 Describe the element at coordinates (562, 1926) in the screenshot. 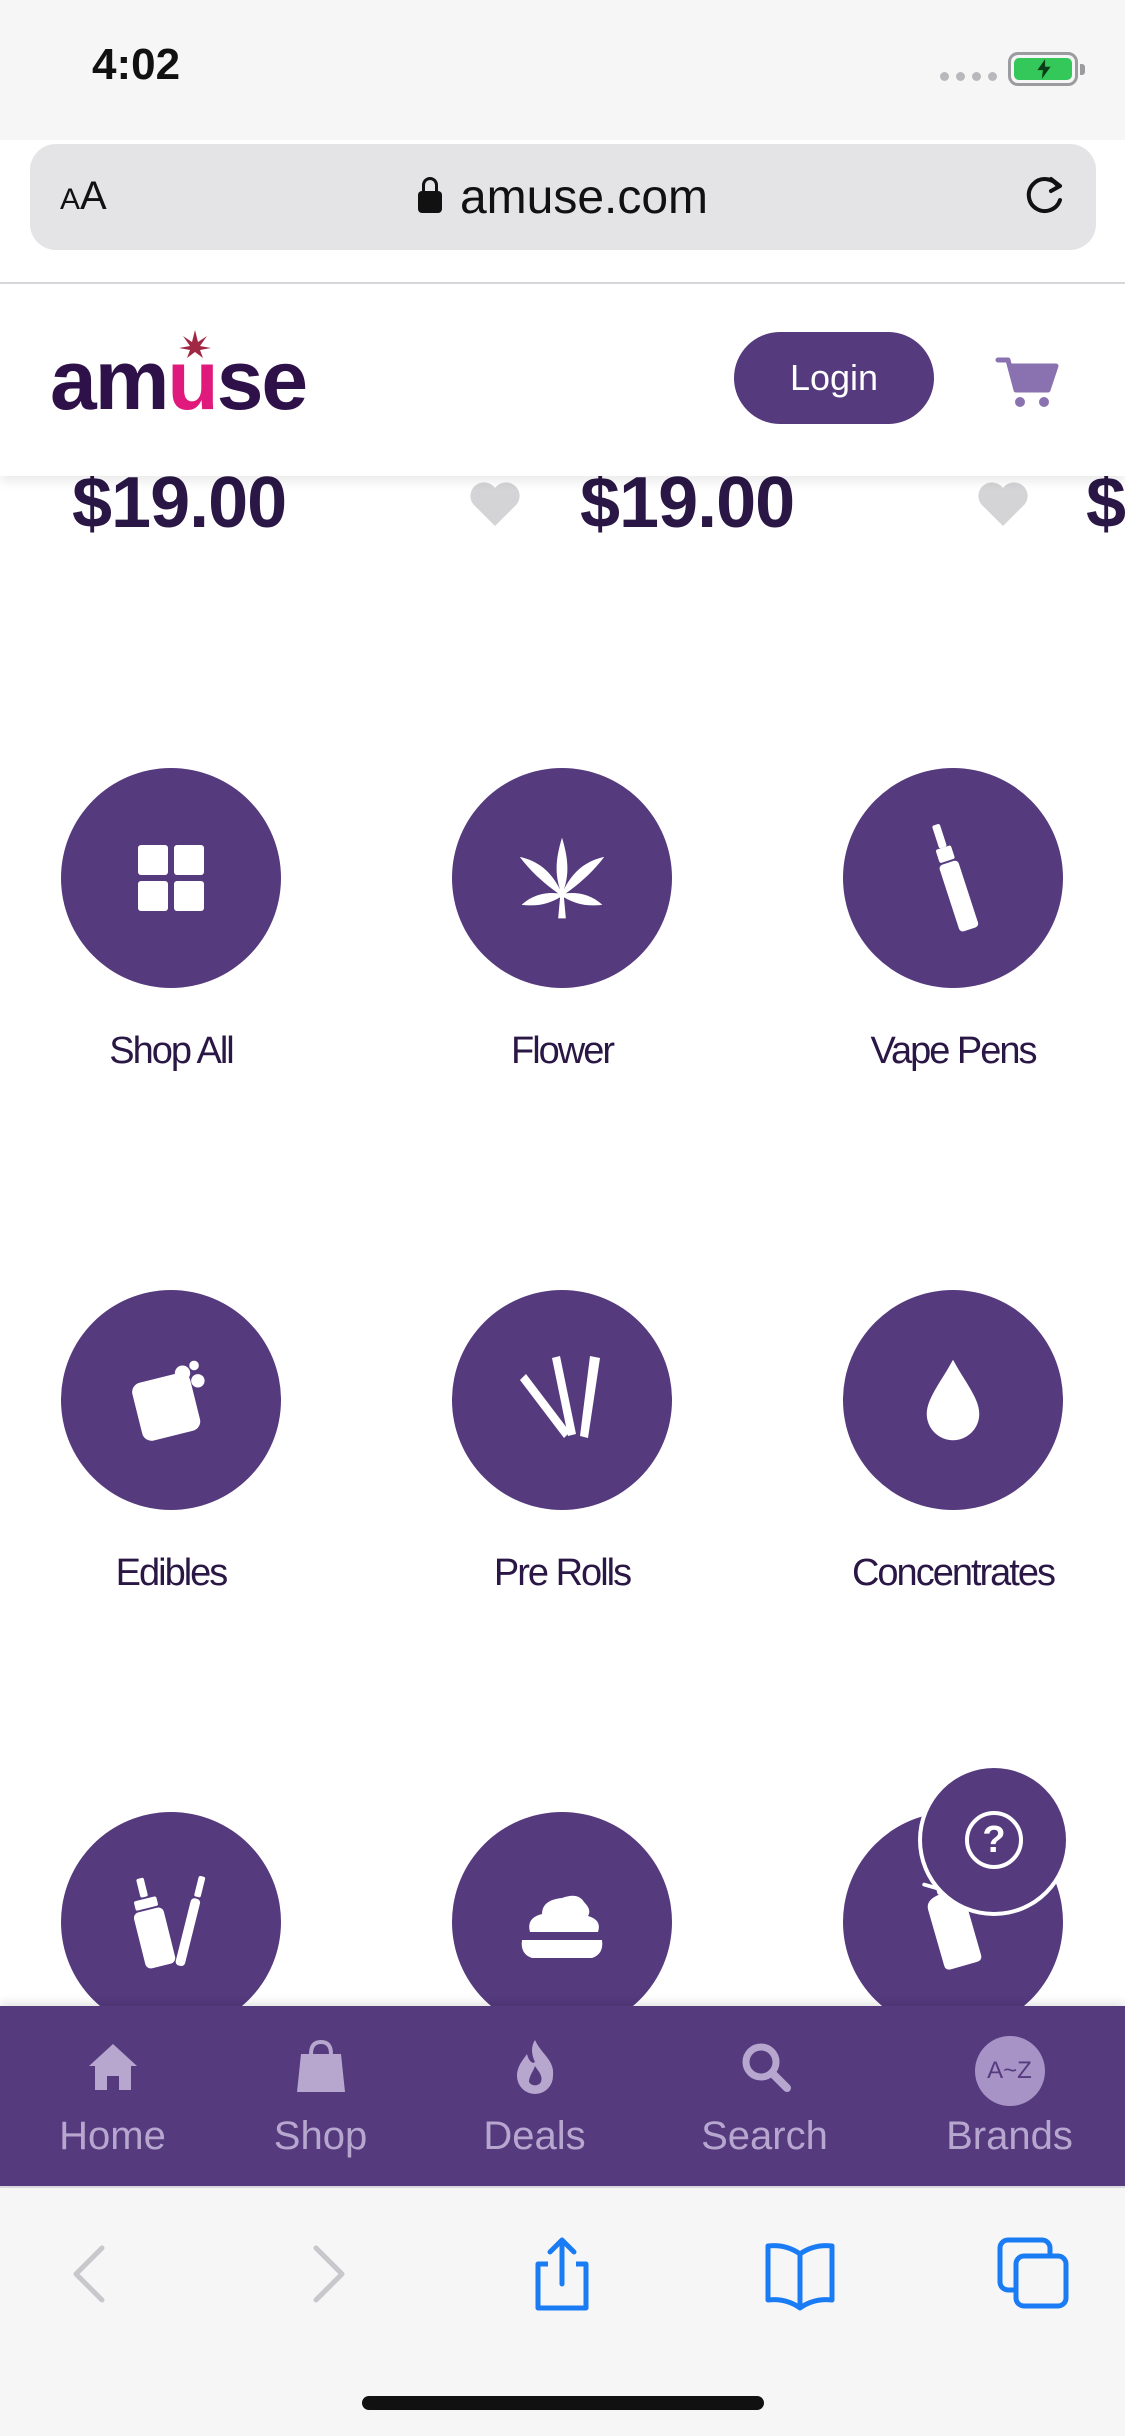

I see `topical-icon` at that location.